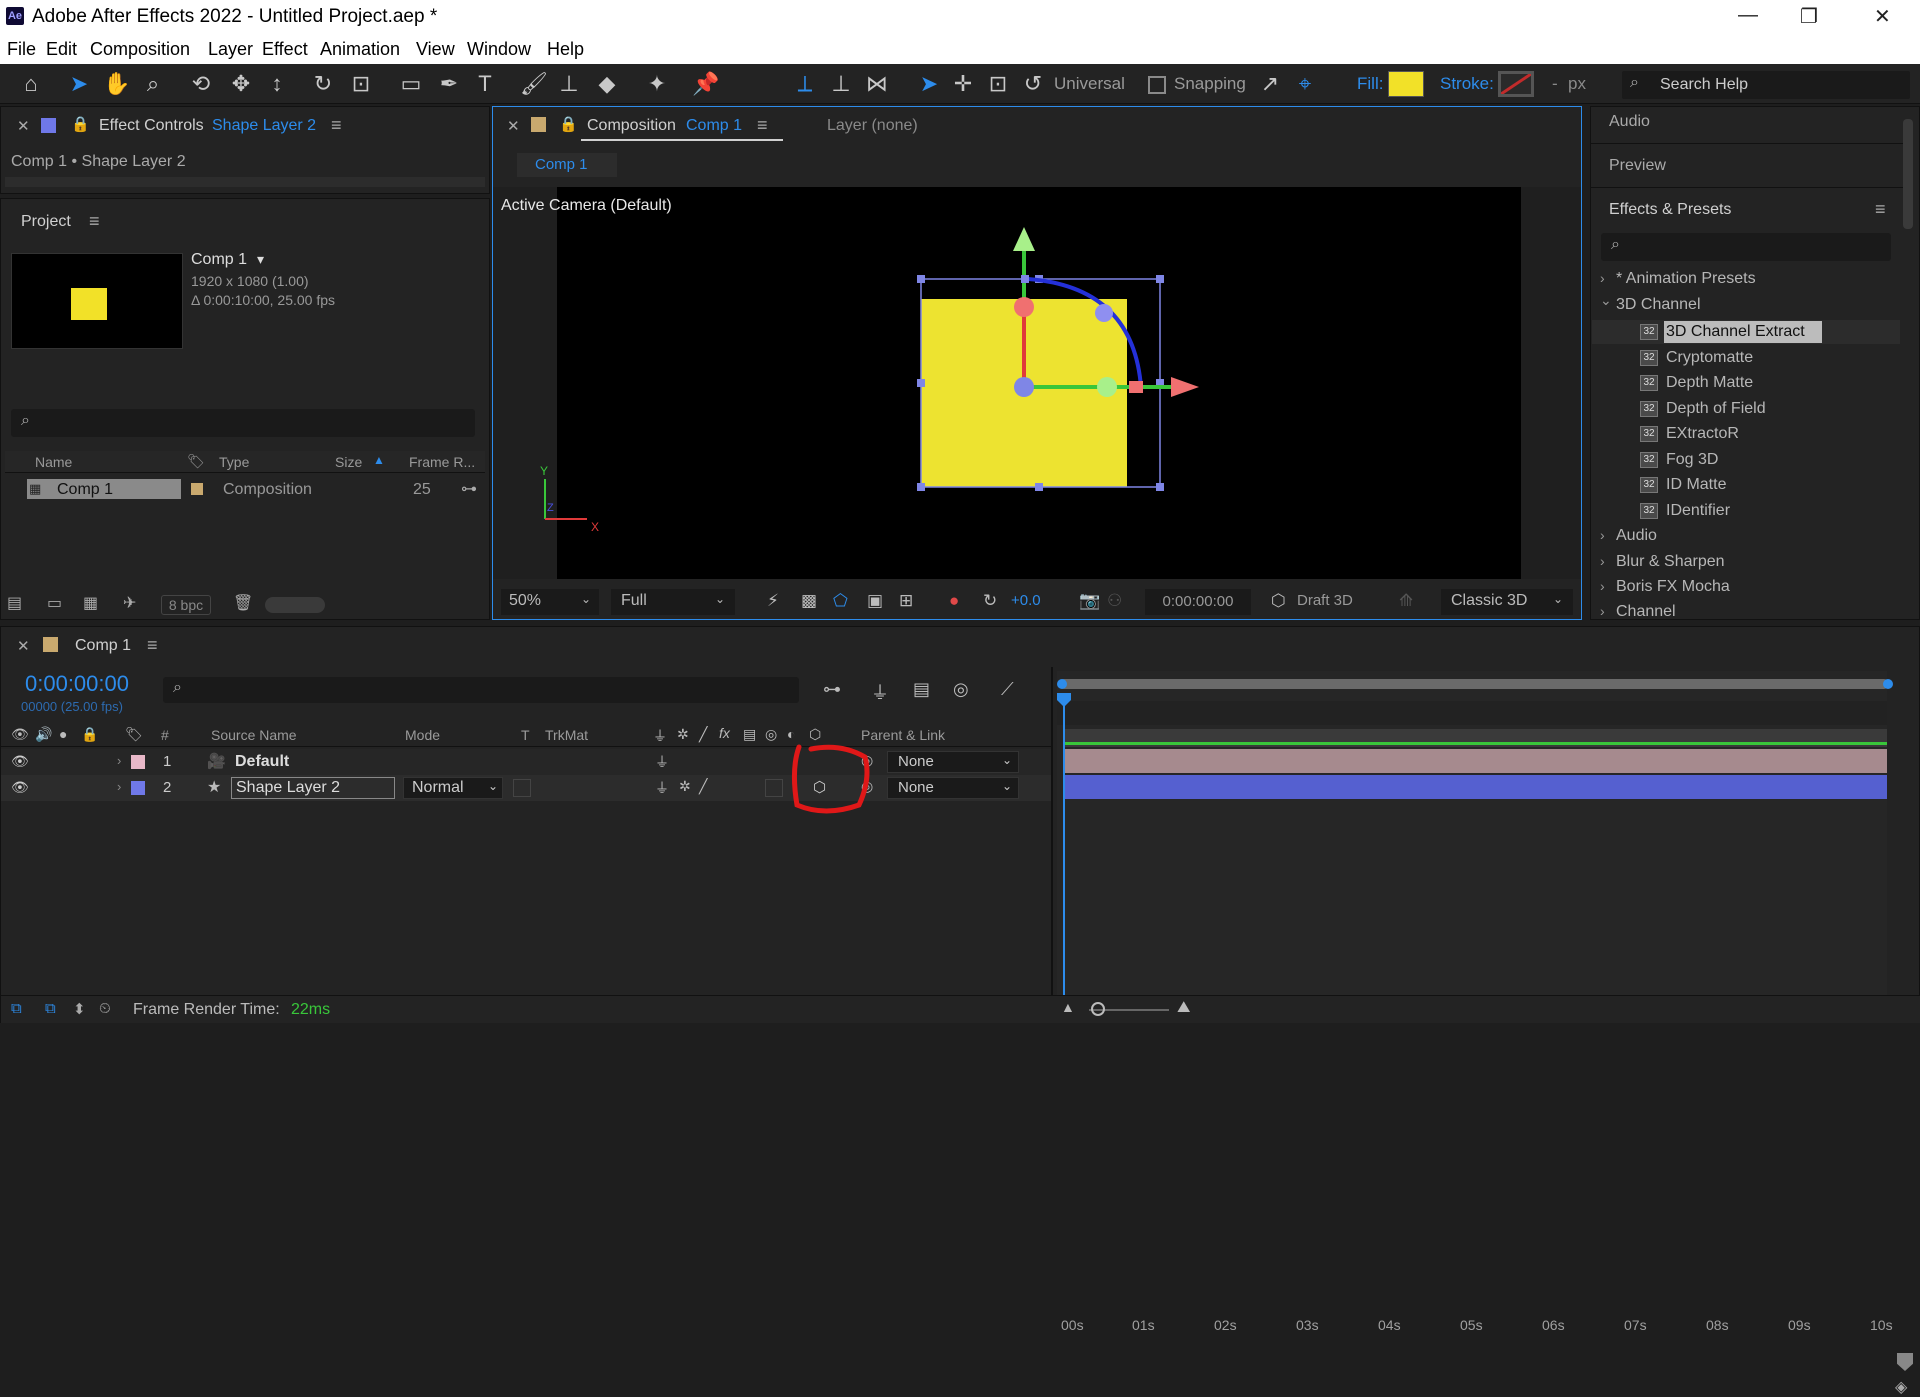 The image size is (1920, 1397). What do you see at coordinates (1062, 684) in the screenshot?
I see `work-area-start-handle` at bounding box center [1062, 684].